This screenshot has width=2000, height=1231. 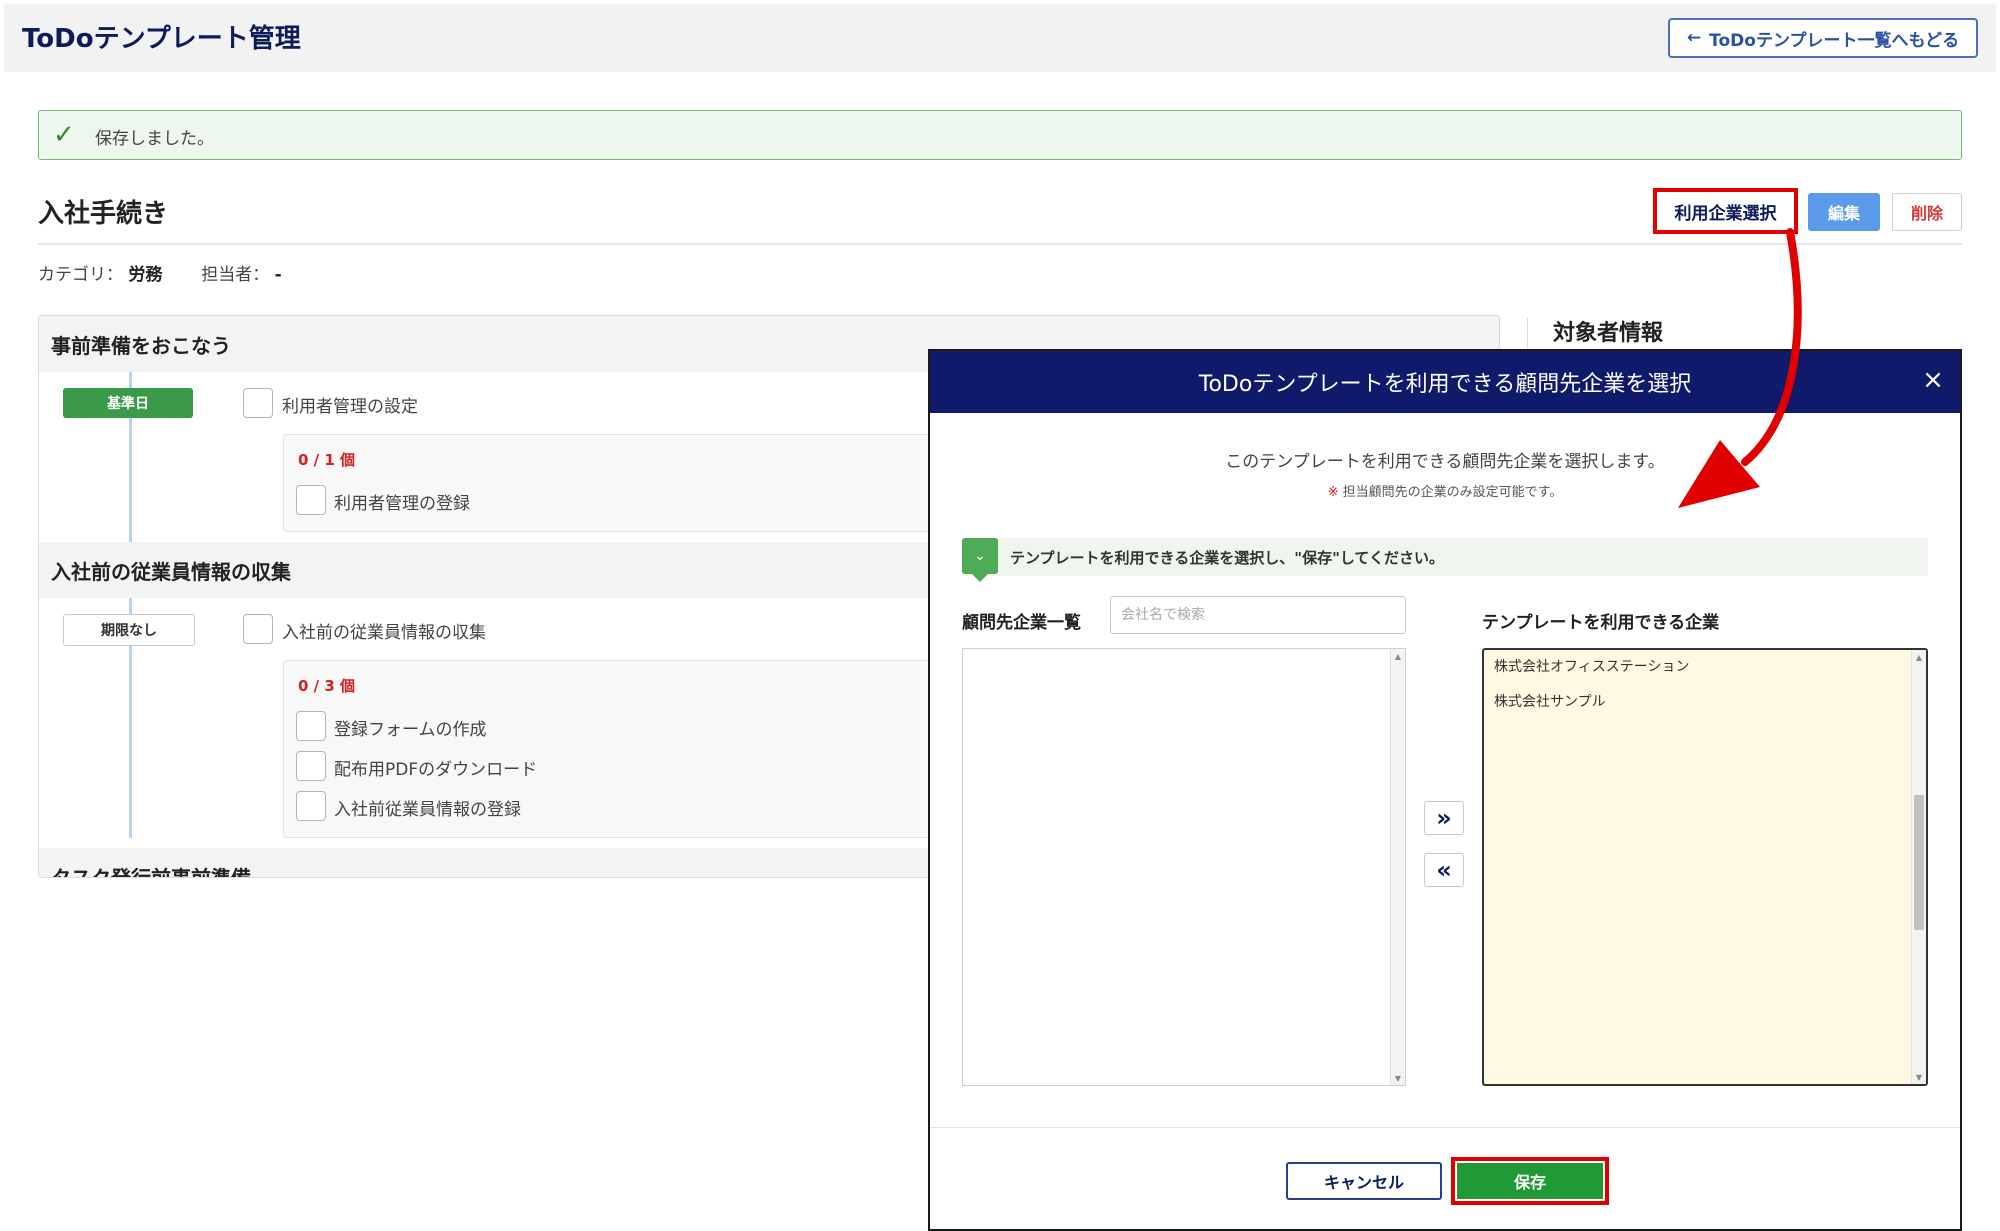 I want to click on task-label: 利用者管理の設定, so click(x=350, y=407).